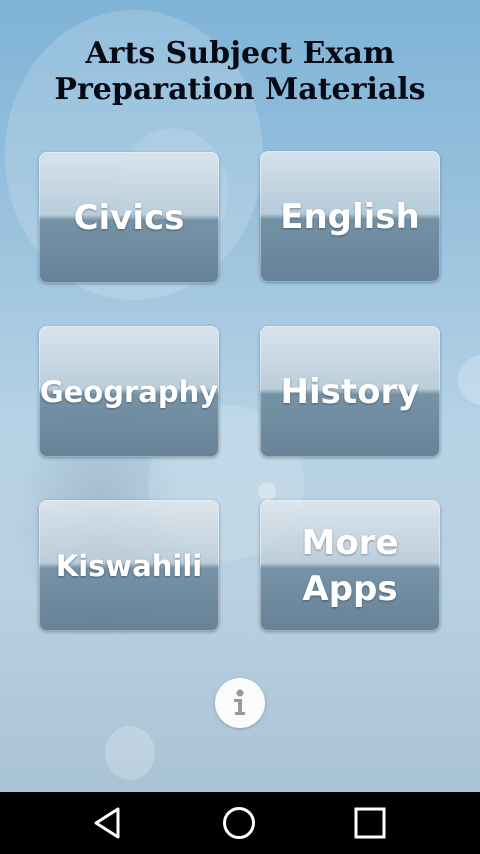 The image size is (480, 854). I want to click on navigation-bar, so click(240, 823).